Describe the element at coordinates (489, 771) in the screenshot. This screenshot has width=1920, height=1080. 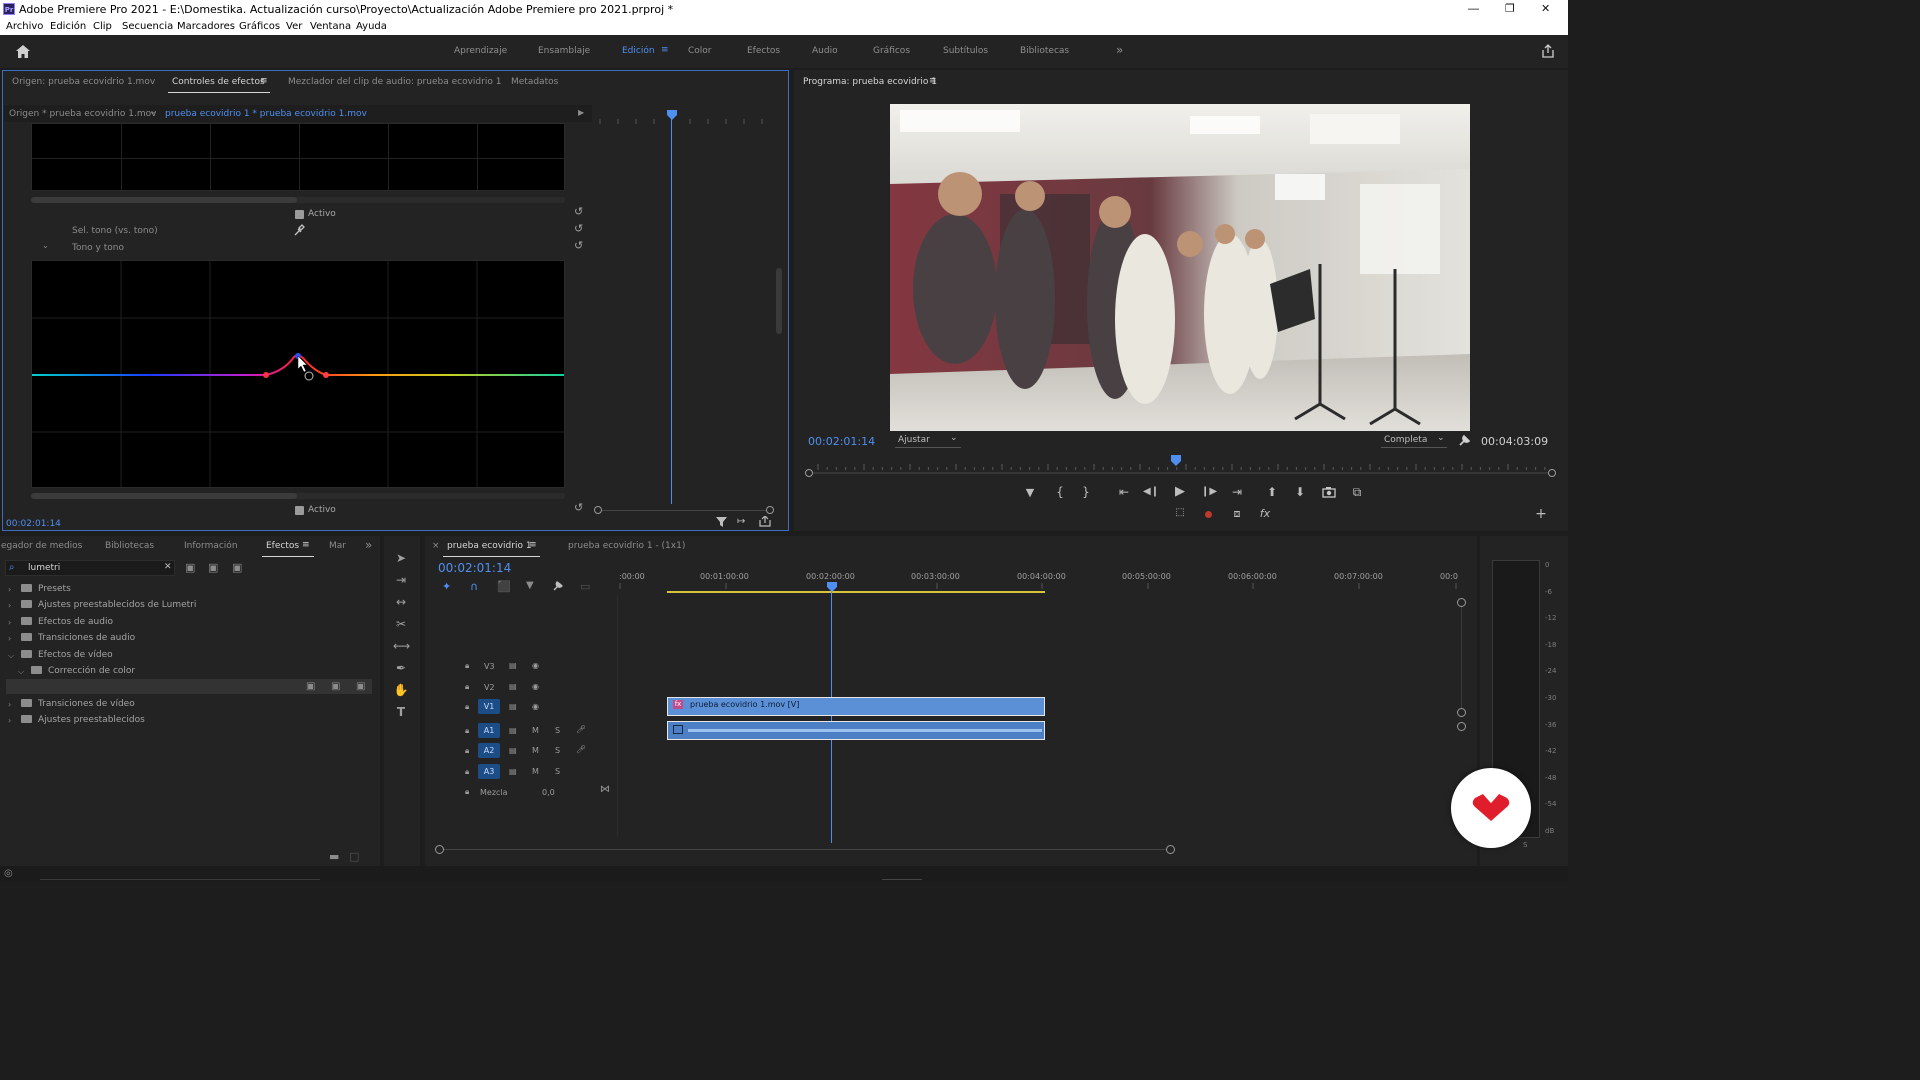
I see `track-label-a3: A3` at that location.